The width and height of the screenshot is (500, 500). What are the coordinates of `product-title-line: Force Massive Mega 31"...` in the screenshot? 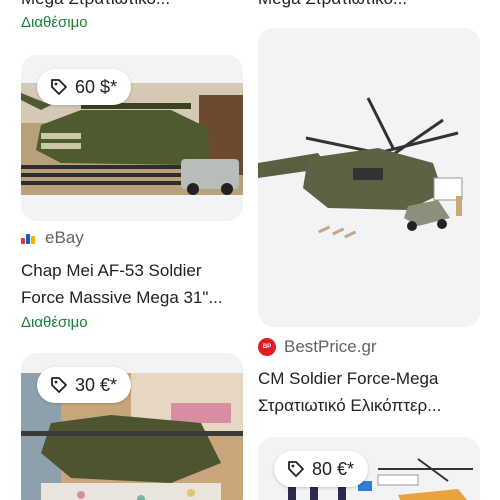 It's located at (122, 297).